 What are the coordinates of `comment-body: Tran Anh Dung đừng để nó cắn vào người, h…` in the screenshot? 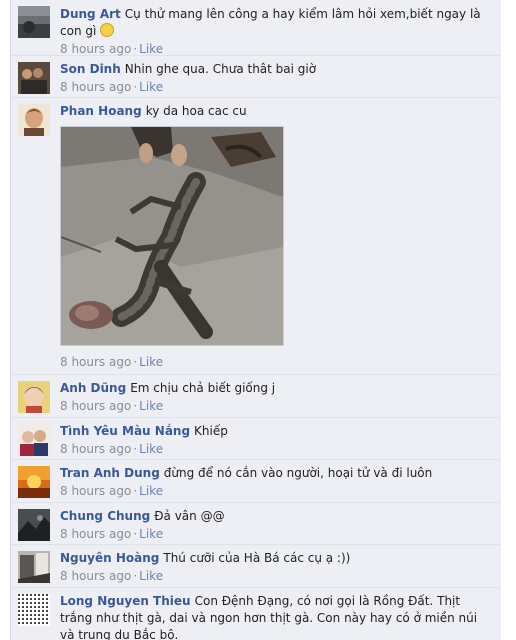 It's located at (276, 473).